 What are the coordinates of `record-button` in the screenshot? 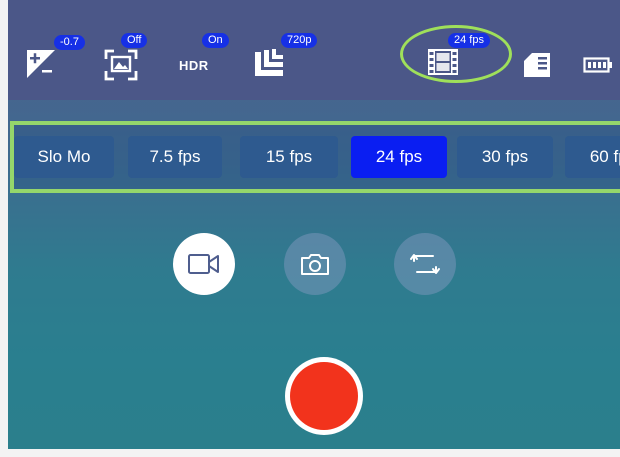 It's located at (324, 396).